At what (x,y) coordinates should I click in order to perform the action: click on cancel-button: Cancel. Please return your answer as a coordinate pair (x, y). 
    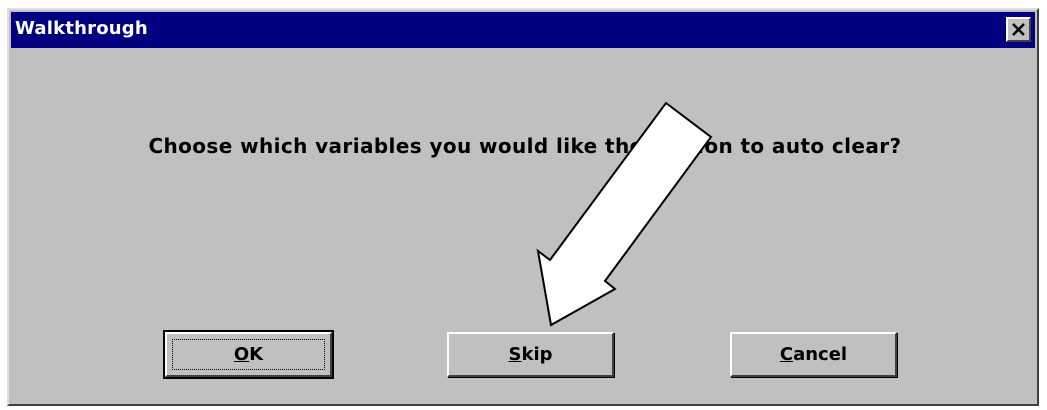
    Looking at the image, I should click on (813, 354).